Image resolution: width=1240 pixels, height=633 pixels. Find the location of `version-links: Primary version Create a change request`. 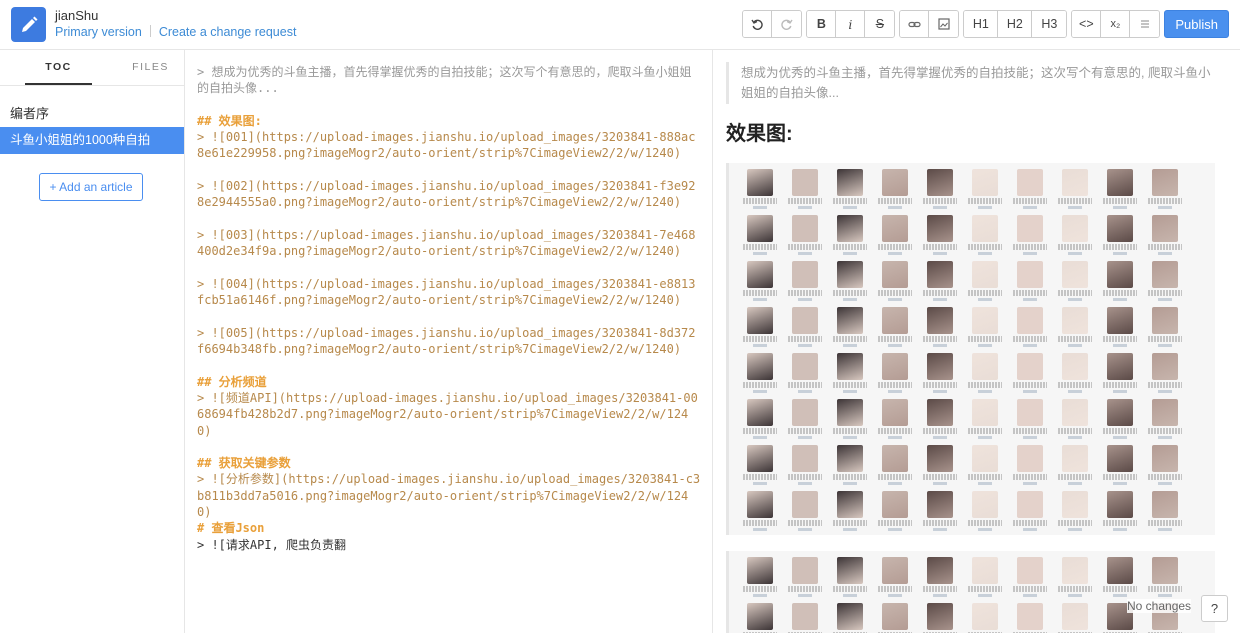

version-links: Primary version Create a change request is located at coordinates (175, 32).